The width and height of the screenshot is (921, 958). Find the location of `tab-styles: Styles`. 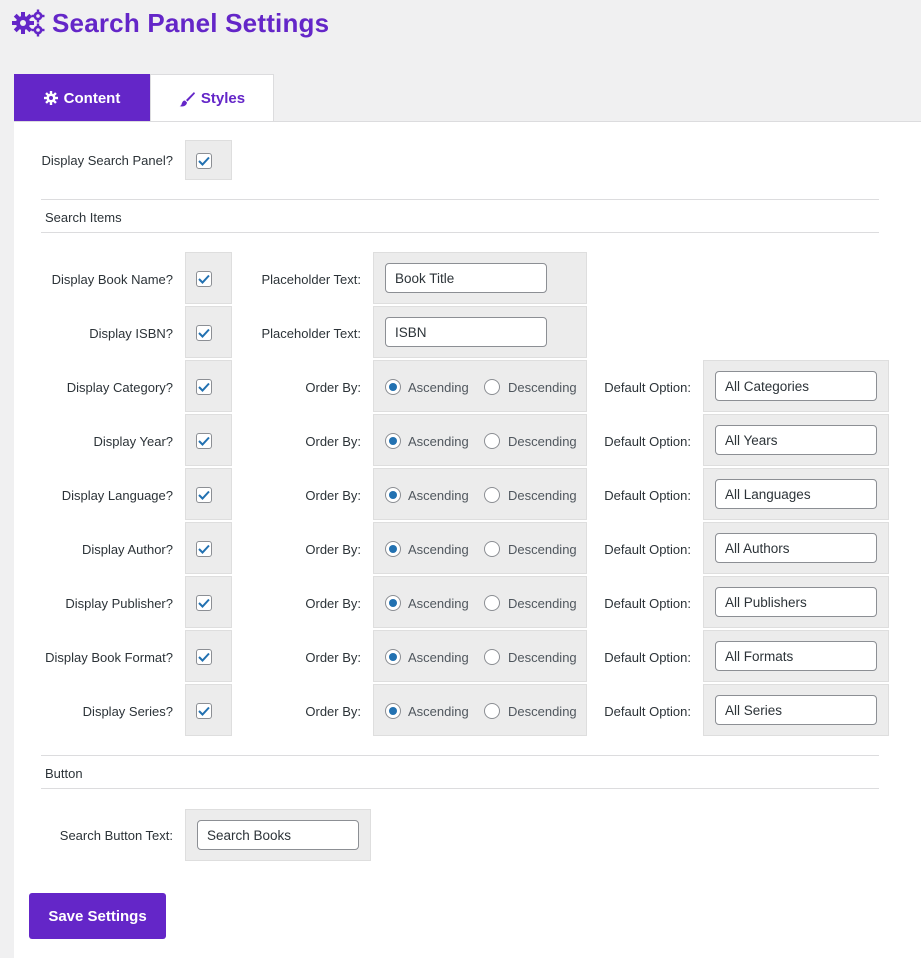

tab-styles: Styles is located at coordinates (212, 98).